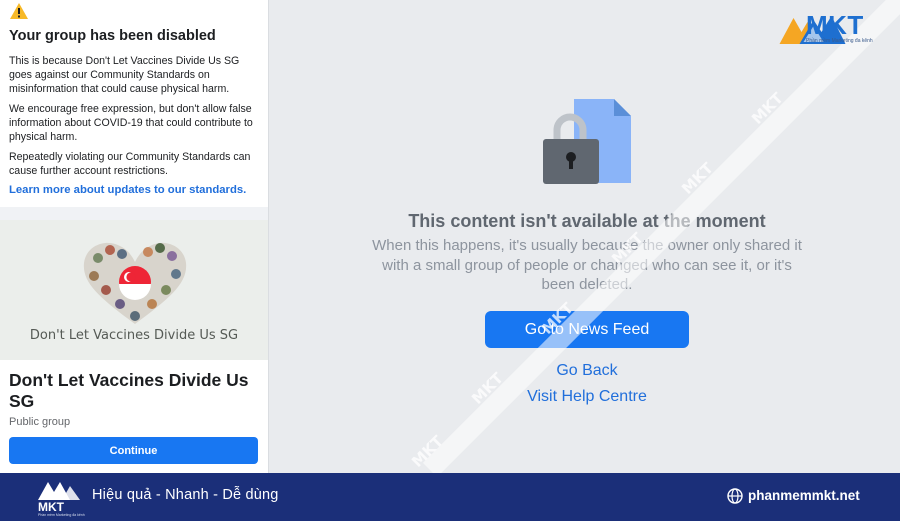  What do you see at coordinates (584, 397) in the screenshot?
I see `visit-help-centre-link: Visit Help Centre` at bounding box center [584, 397].